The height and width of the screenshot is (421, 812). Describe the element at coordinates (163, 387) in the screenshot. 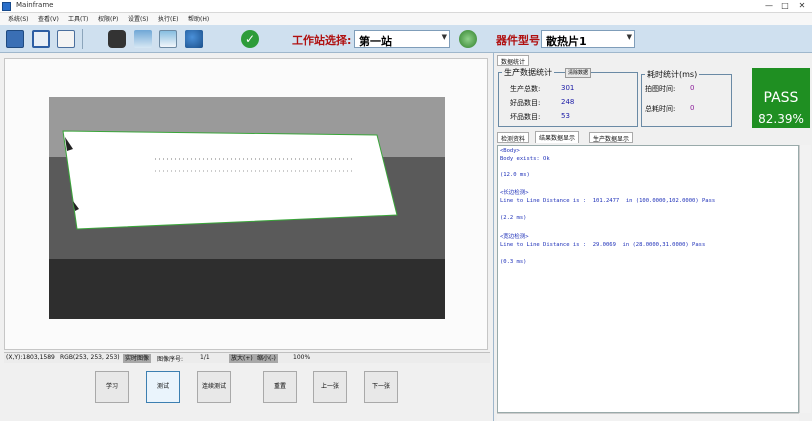

I see `test-button: 测试` at that location.